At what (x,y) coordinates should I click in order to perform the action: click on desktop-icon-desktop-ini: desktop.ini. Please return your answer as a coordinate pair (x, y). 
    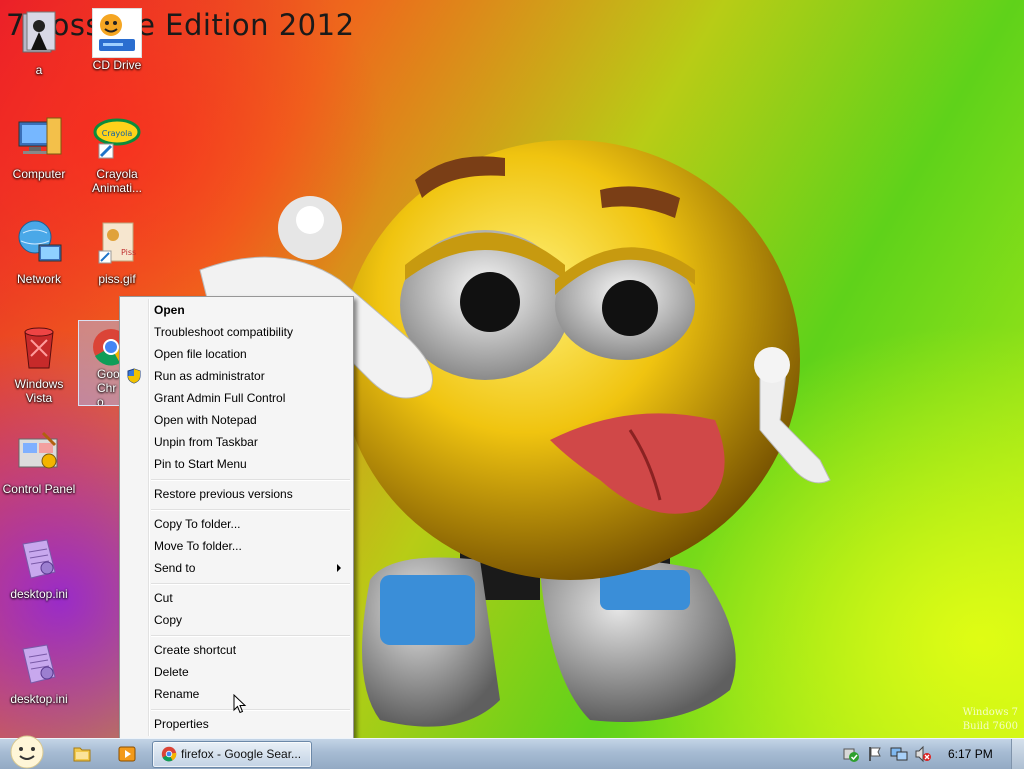
    Looking at the image, I should click on (39, 566).